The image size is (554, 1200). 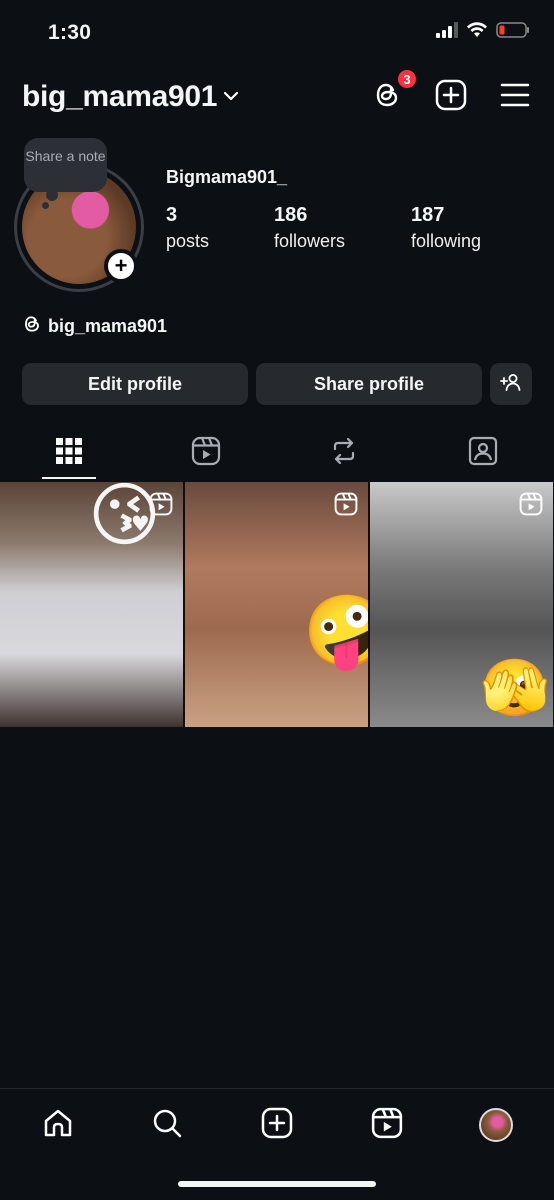 I want to click on display-name: Bigmama901_, so click(x=227, y=177).